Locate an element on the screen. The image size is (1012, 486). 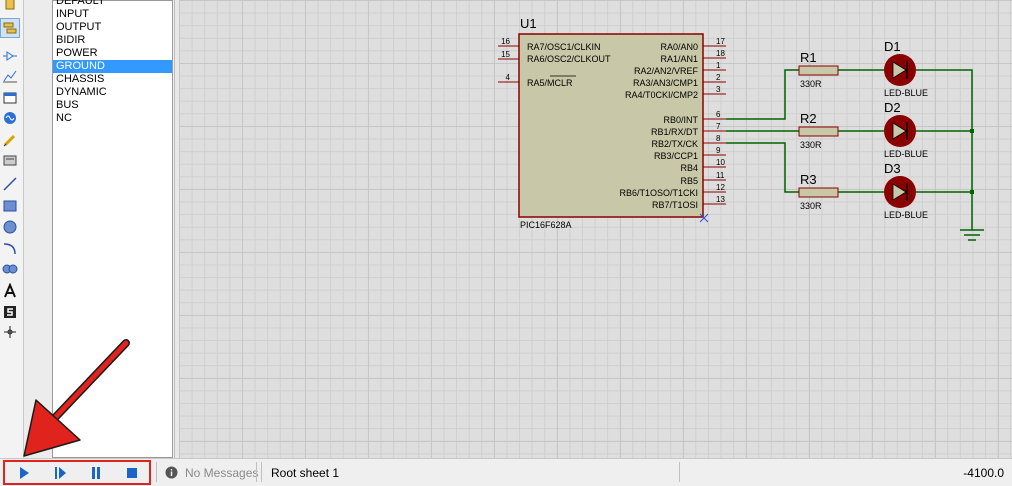
u1-pin-num: 6 is located at coordinates (718, 114).